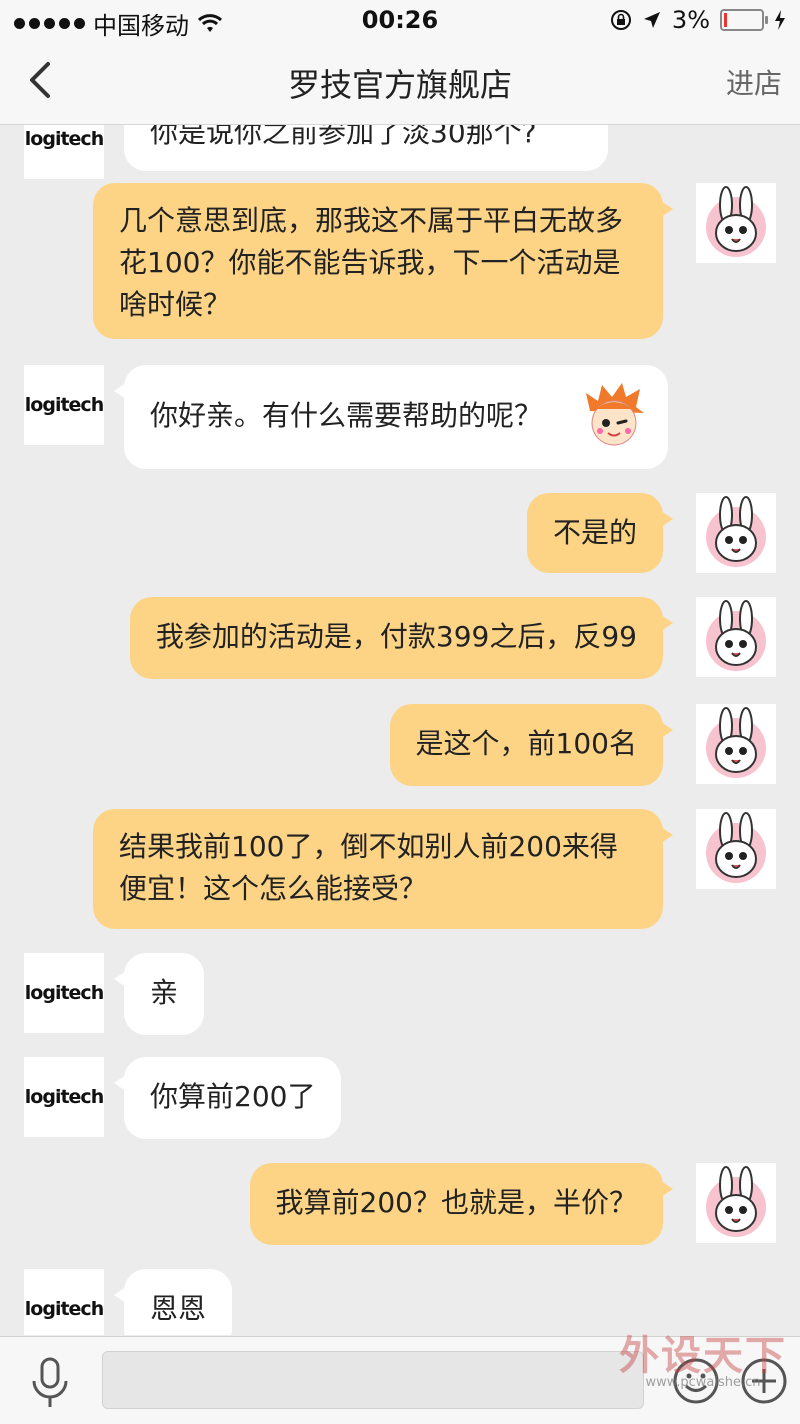 Image resolution: width=800 pixels, height=1424 pixels. Describe the element at coordinates (173, 1302) in the screenshot. I see `message-bubble: 恩恩` at that location.